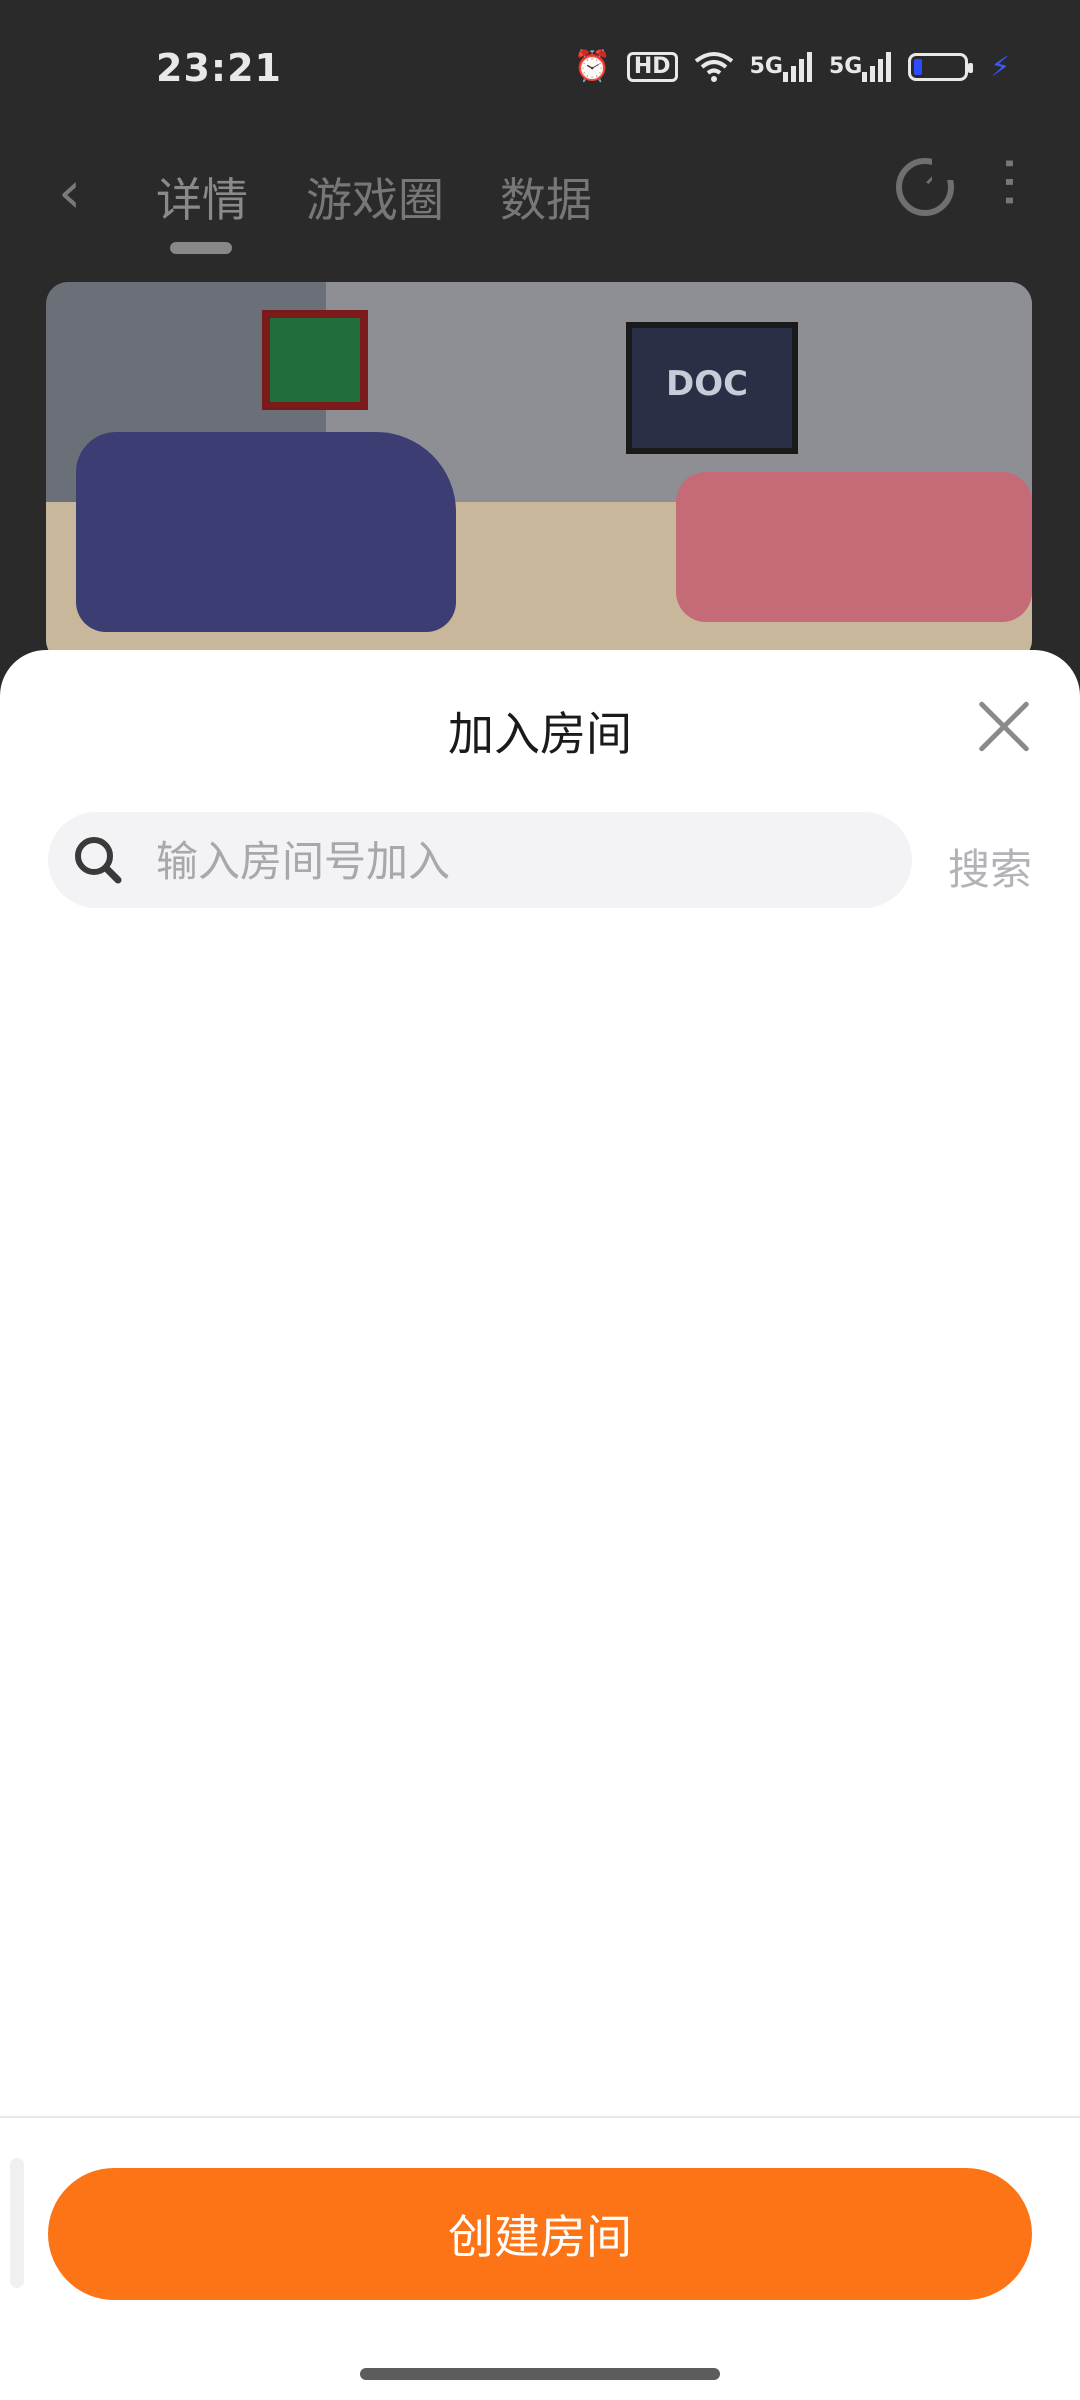 Image resolution: width=1080 pixels, height=2400 pixels. I want to click on create-room-button: 创建房间, so click(540, 2234).